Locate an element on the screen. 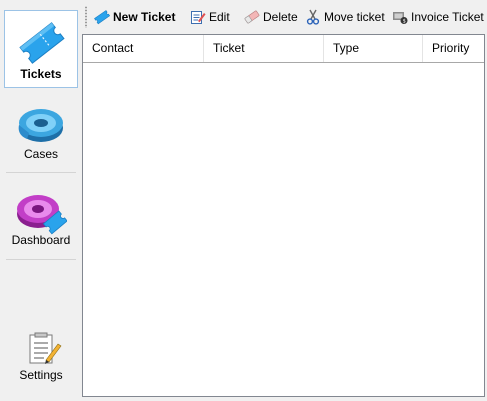  move-ticket-button: Move ticket is located at coordinates (345, 17).